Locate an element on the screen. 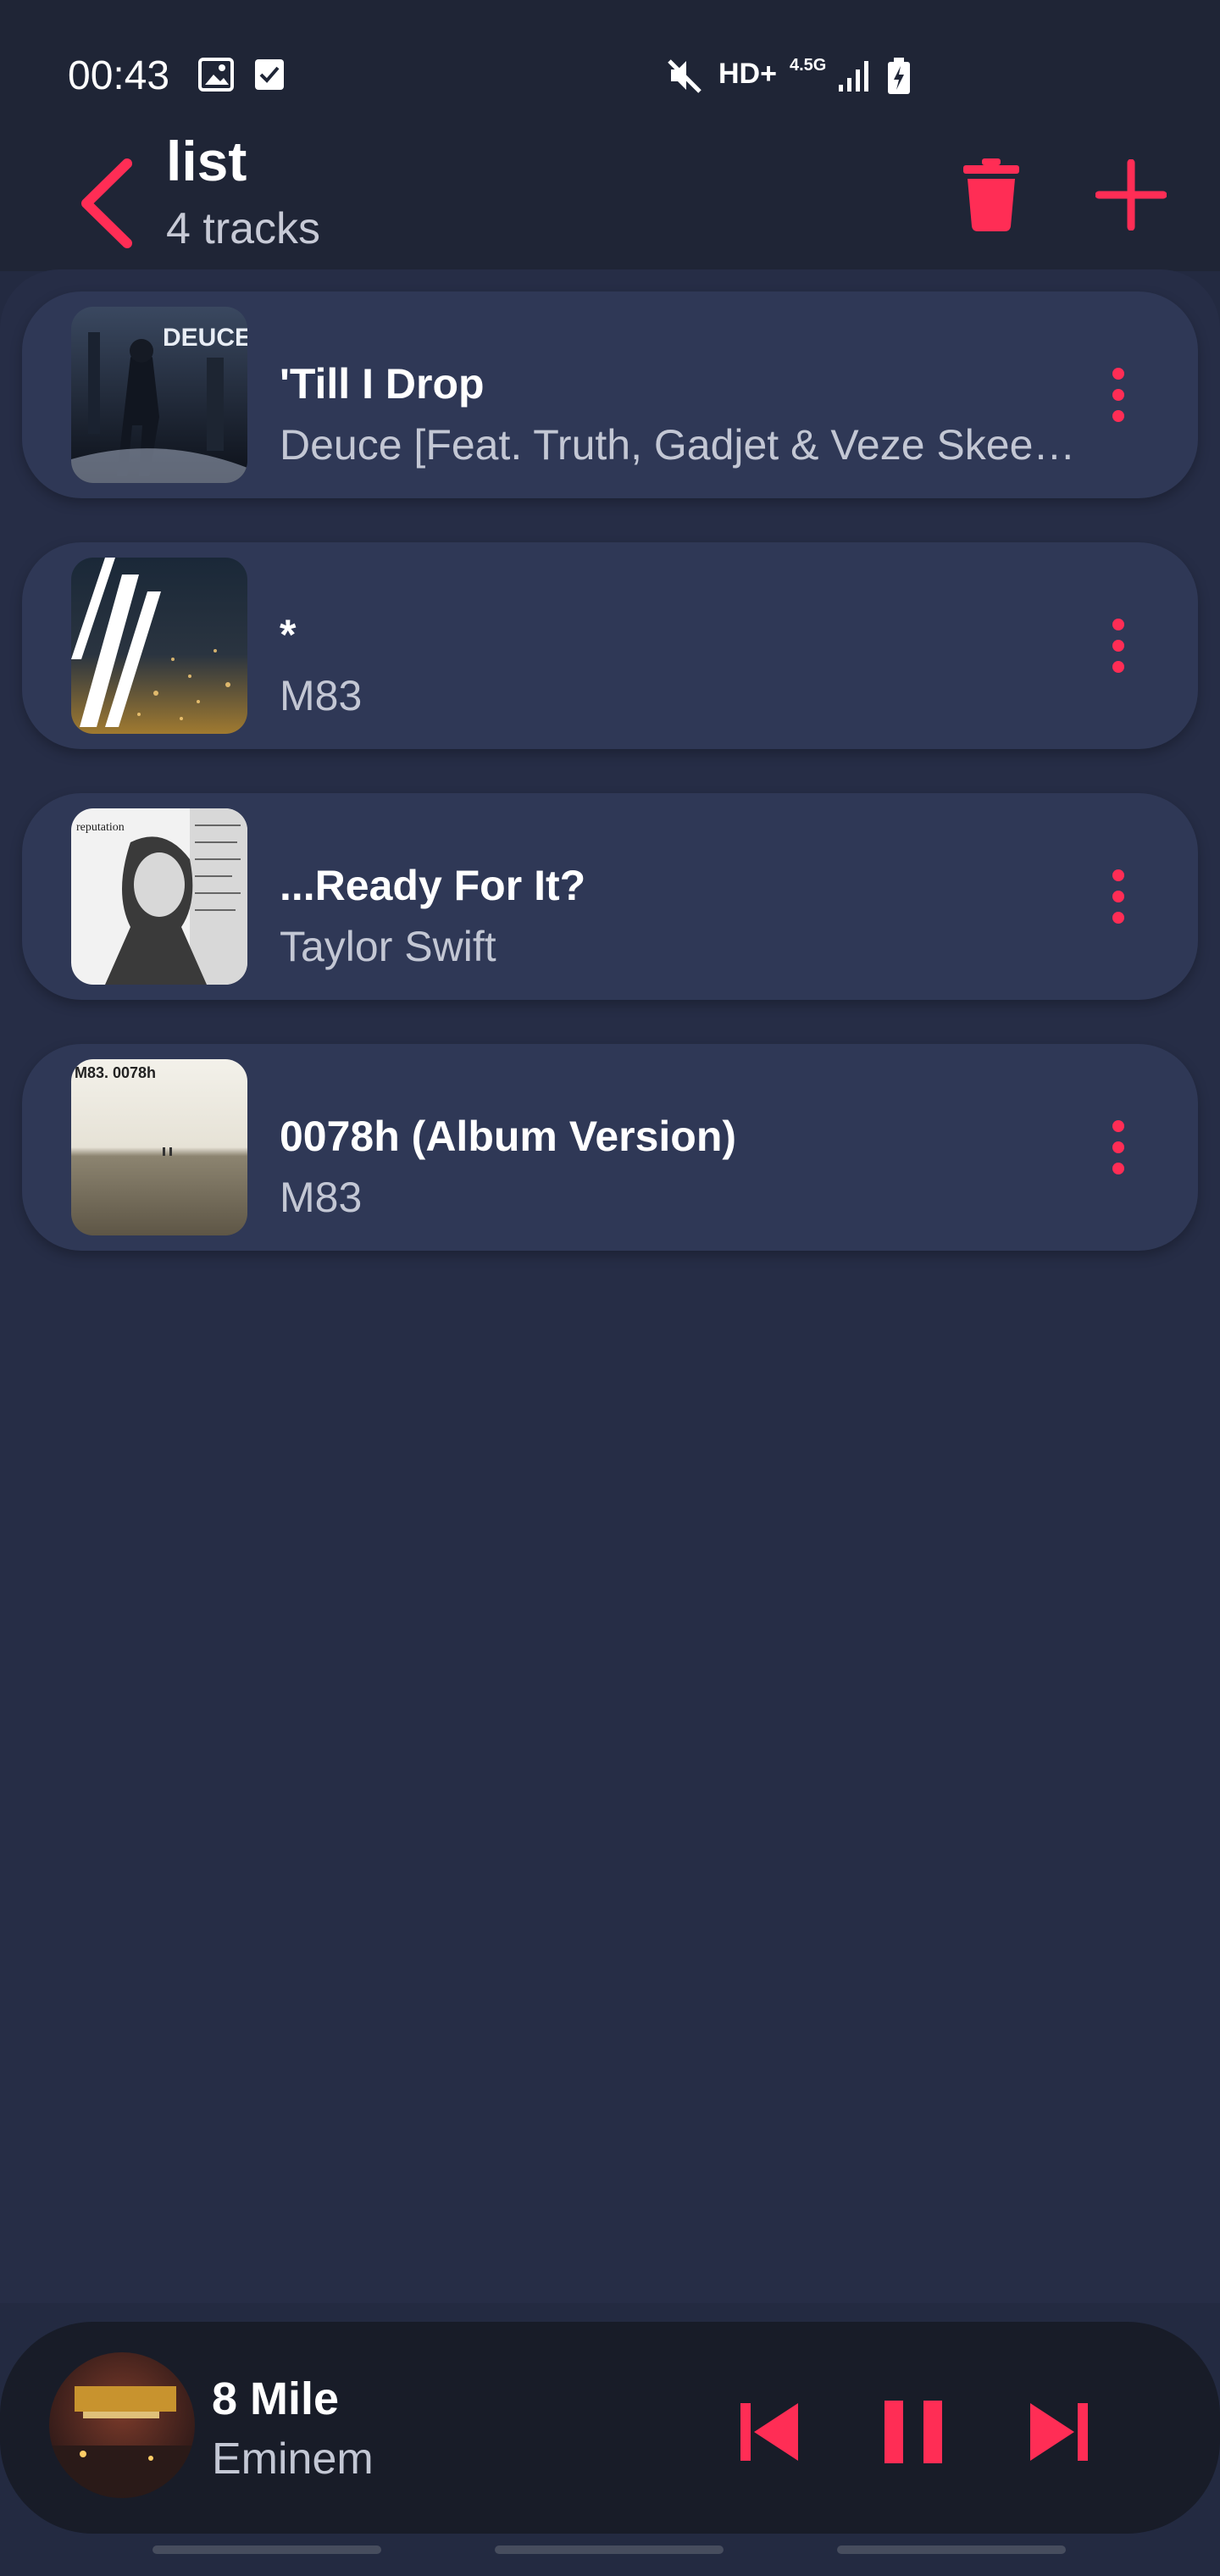 This screenshot has width=1220, height=2576. now-playing-artist: Eminem is located at coordinates (293, 2459).